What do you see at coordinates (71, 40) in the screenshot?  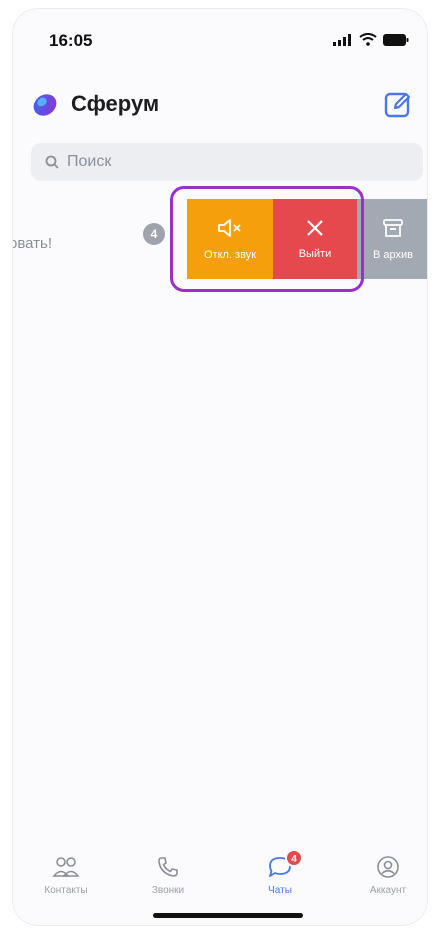 I see `status-time: 16:05` at bounding box center [71, 40].